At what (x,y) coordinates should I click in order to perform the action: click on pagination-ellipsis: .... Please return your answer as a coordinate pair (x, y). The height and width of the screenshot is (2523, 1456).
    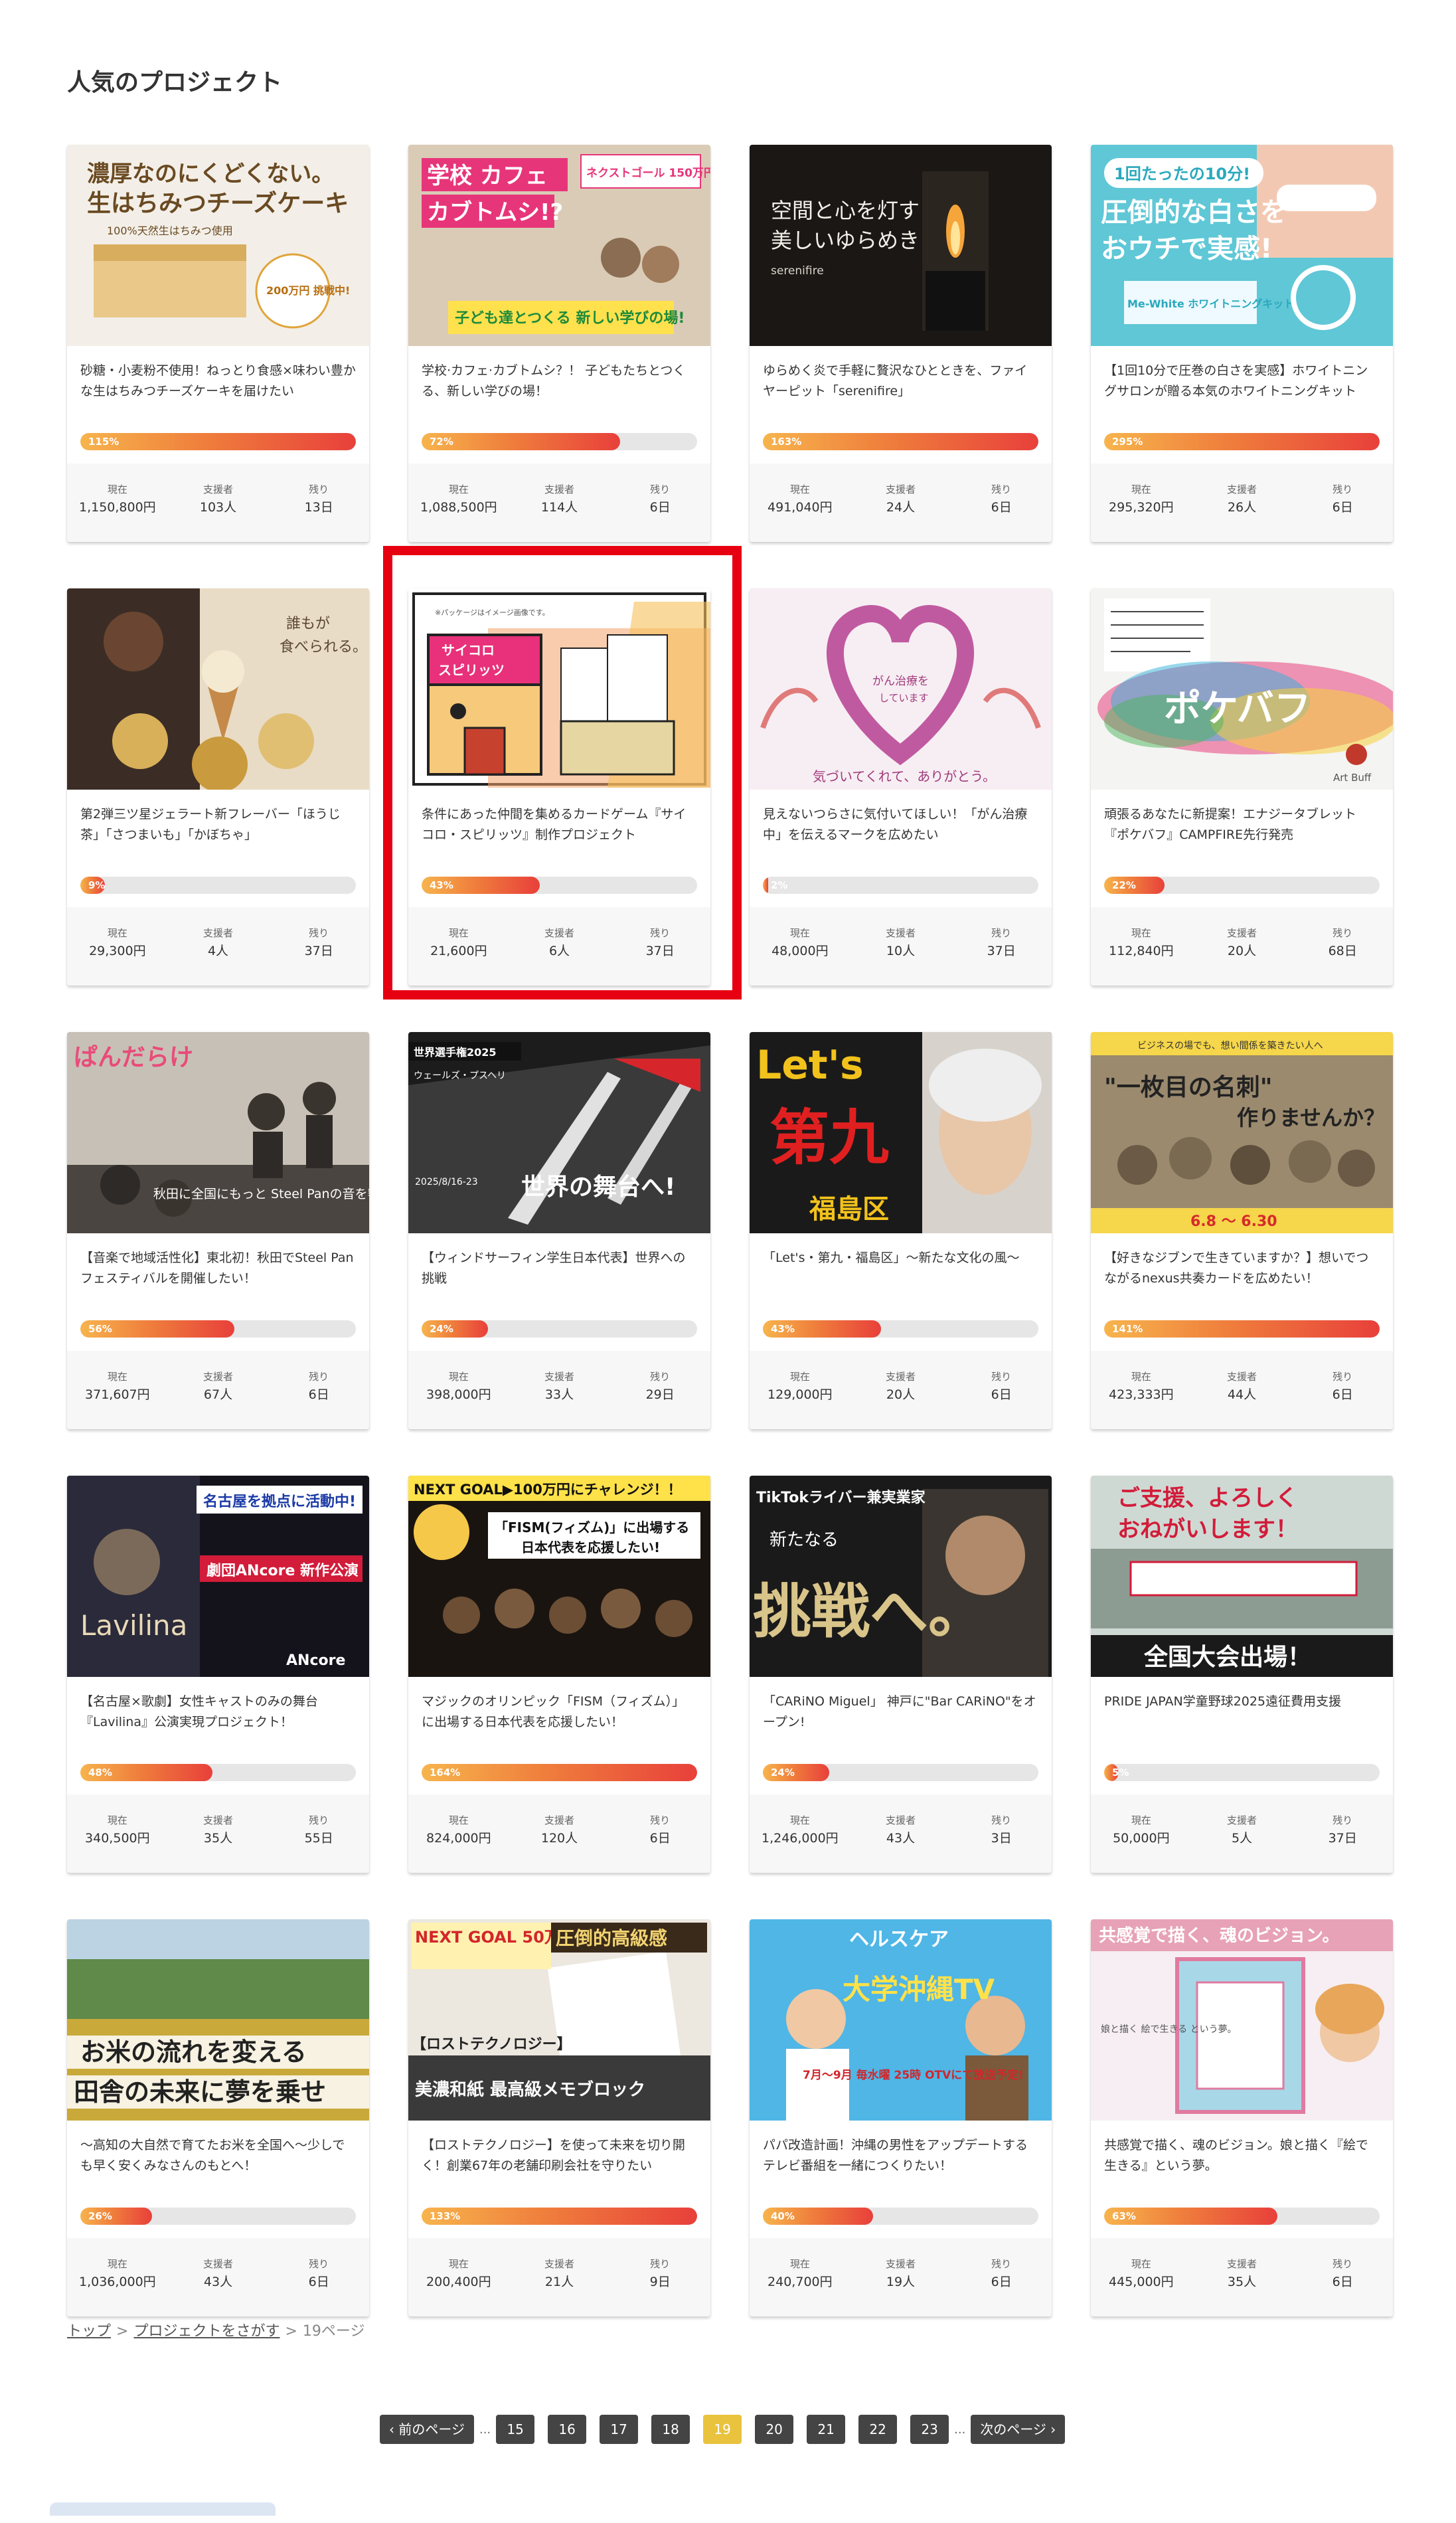
    Looking at the image, I should click on (485, 2429).